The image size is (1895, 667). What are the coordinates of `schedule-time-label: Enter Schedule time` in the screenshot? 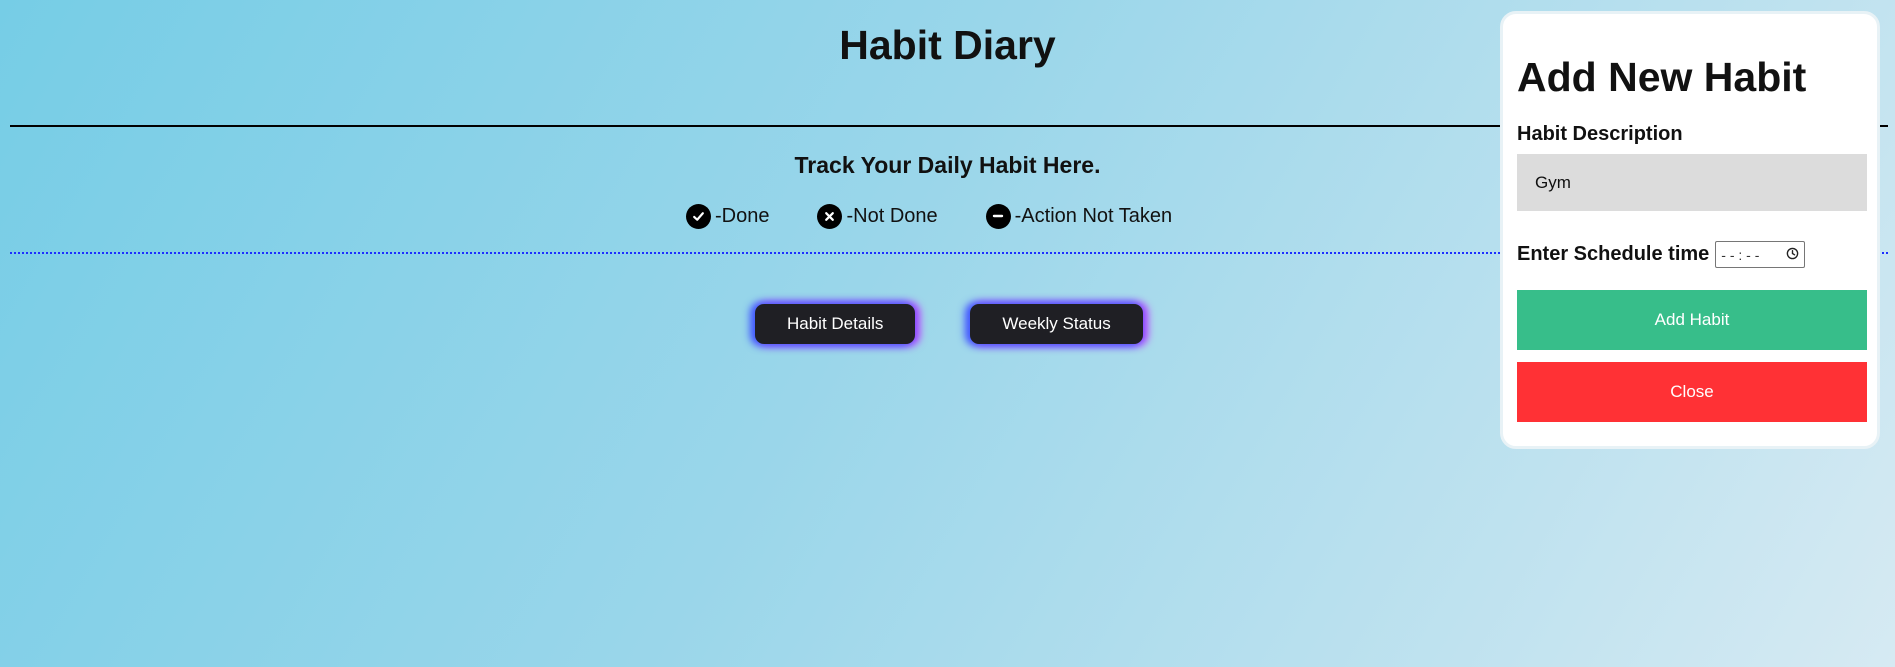 It's located at (1613, 254).